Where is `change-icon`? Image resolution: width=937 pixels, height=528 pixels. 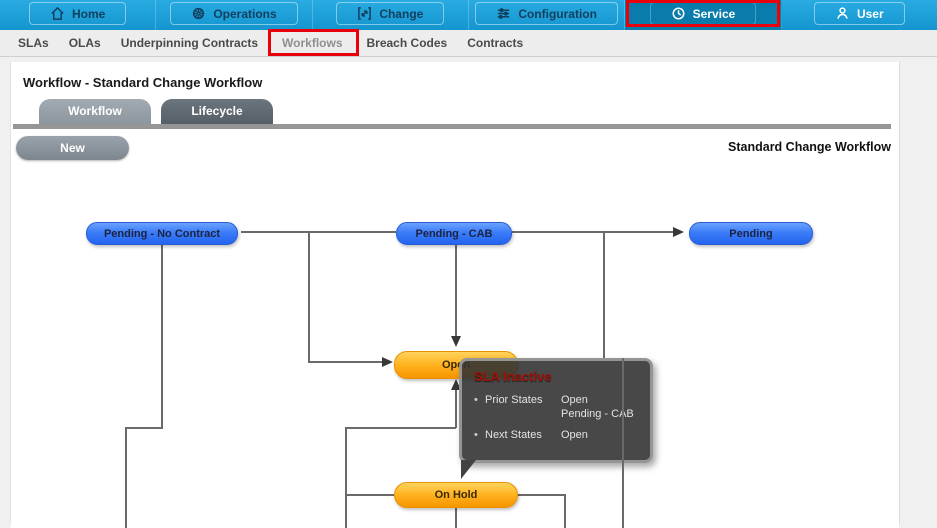
change-icon is located at coordinates (364, 13).